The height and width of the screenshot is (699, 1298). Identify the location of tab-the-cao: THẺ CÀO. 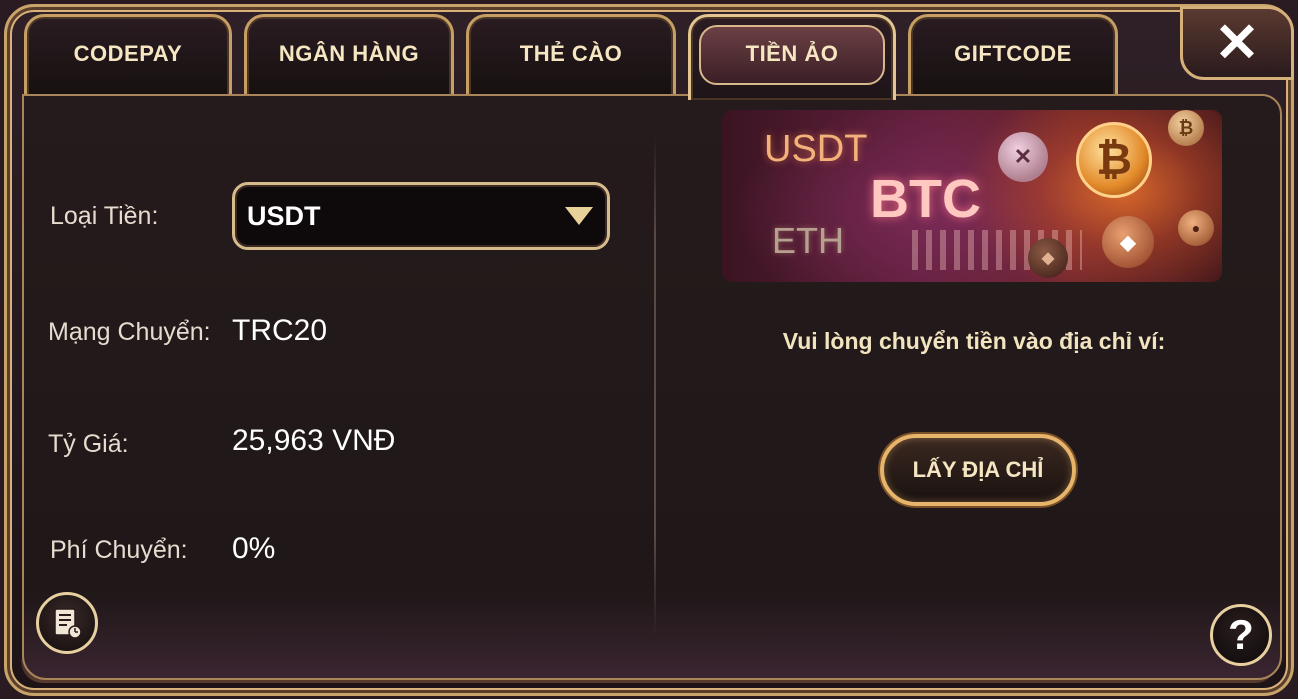
(571, 55).